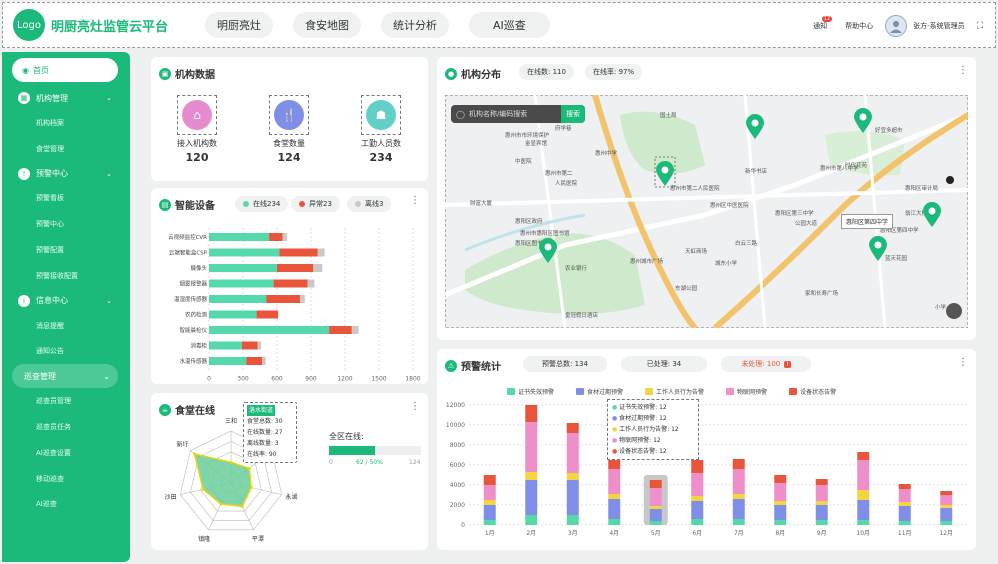 The width and height of the screenshot is (998, 564). Describe the element at coordinates (66, 123) in the screenshot. I see `sidebar-item-2: 机构档案` at that location.